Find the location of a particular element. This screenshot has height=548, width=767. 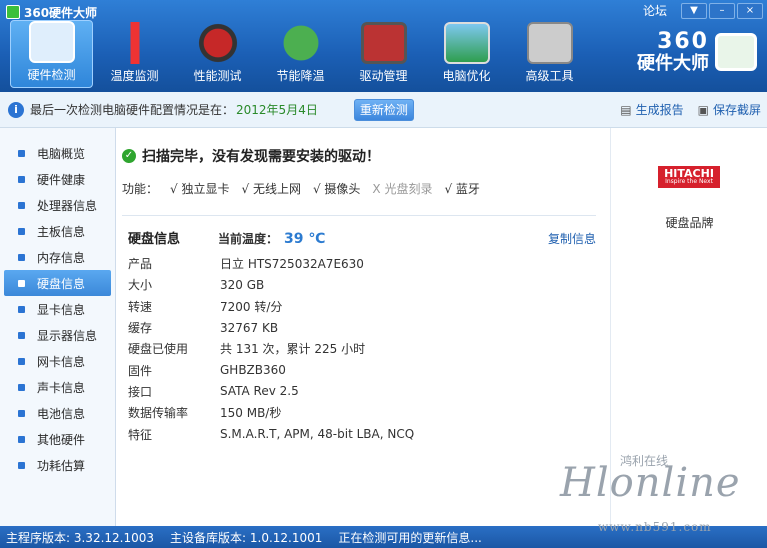

app-logo-icon is located at coordinates (13, 12).